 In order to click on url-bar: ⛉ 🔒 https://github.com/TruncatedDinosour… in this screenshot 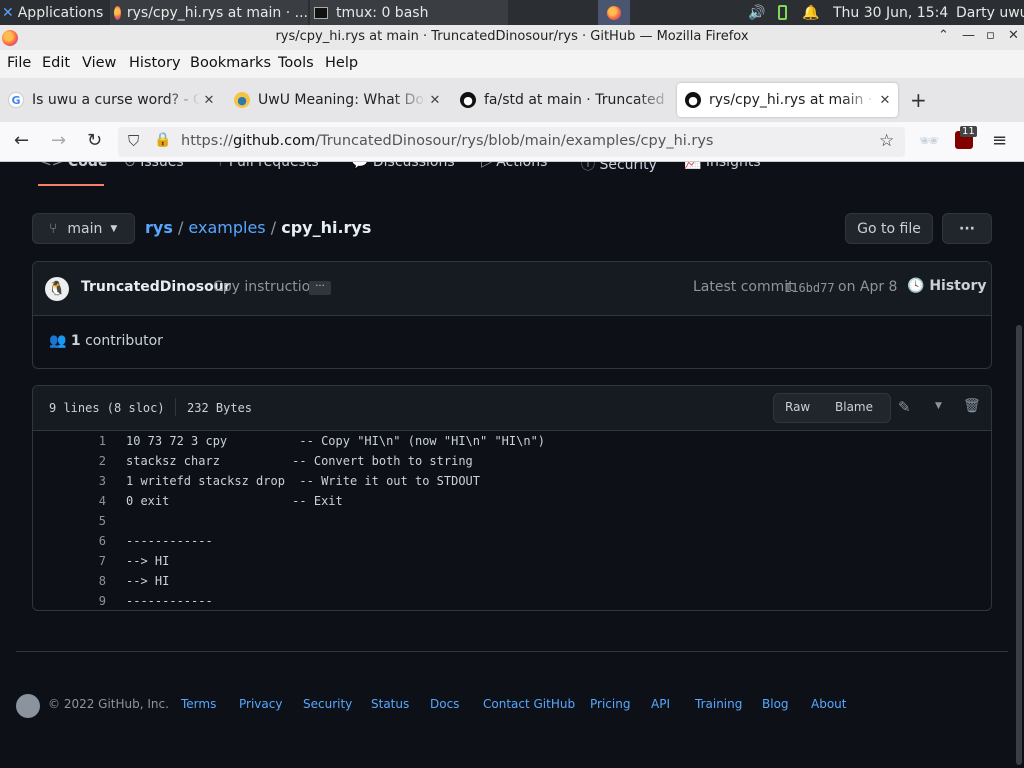, I will do `click(511, 142)`.